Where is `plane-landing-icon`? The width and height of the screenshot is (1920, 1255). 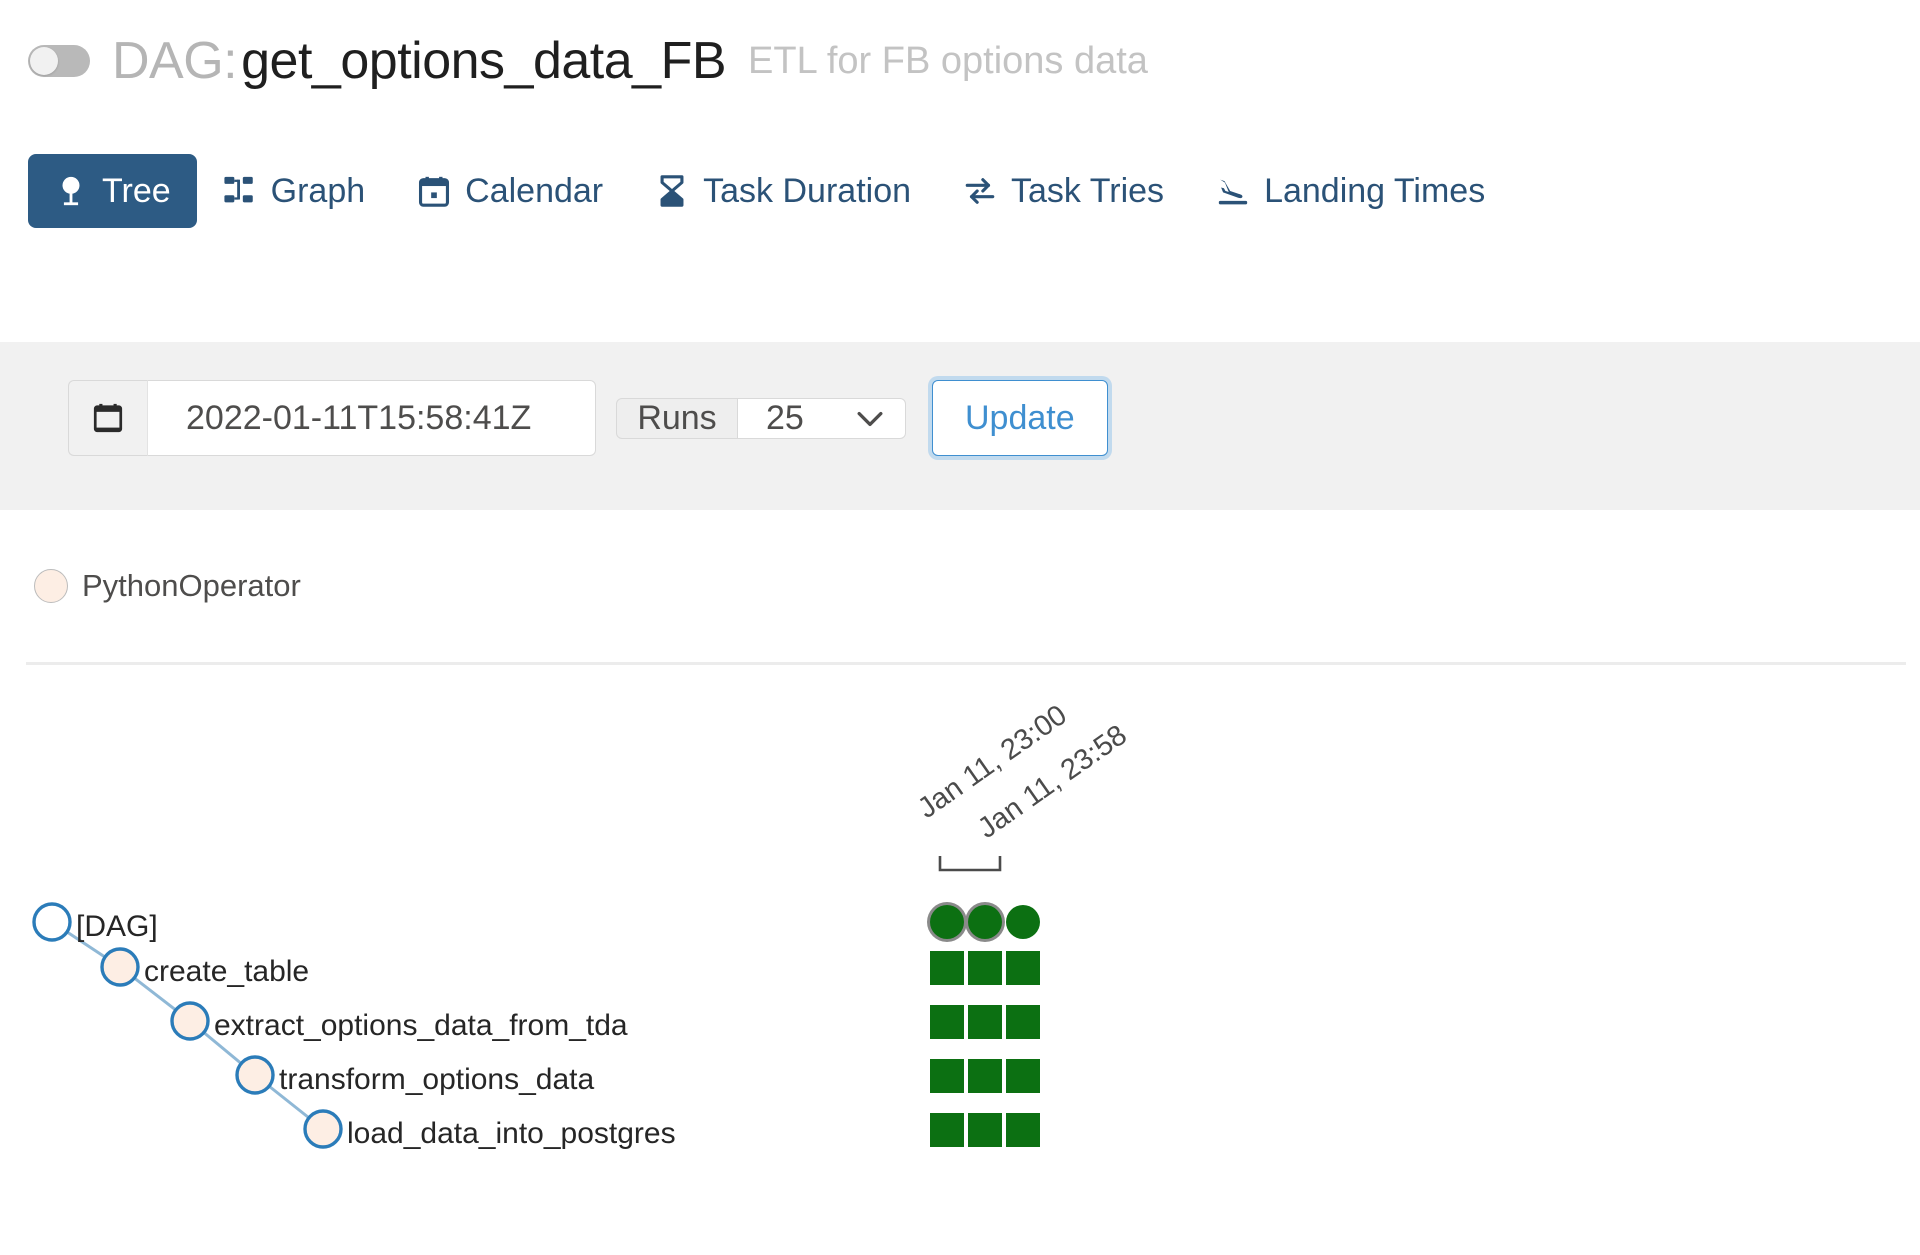 plane-landing-icon is located at coordinates (1233, 191).